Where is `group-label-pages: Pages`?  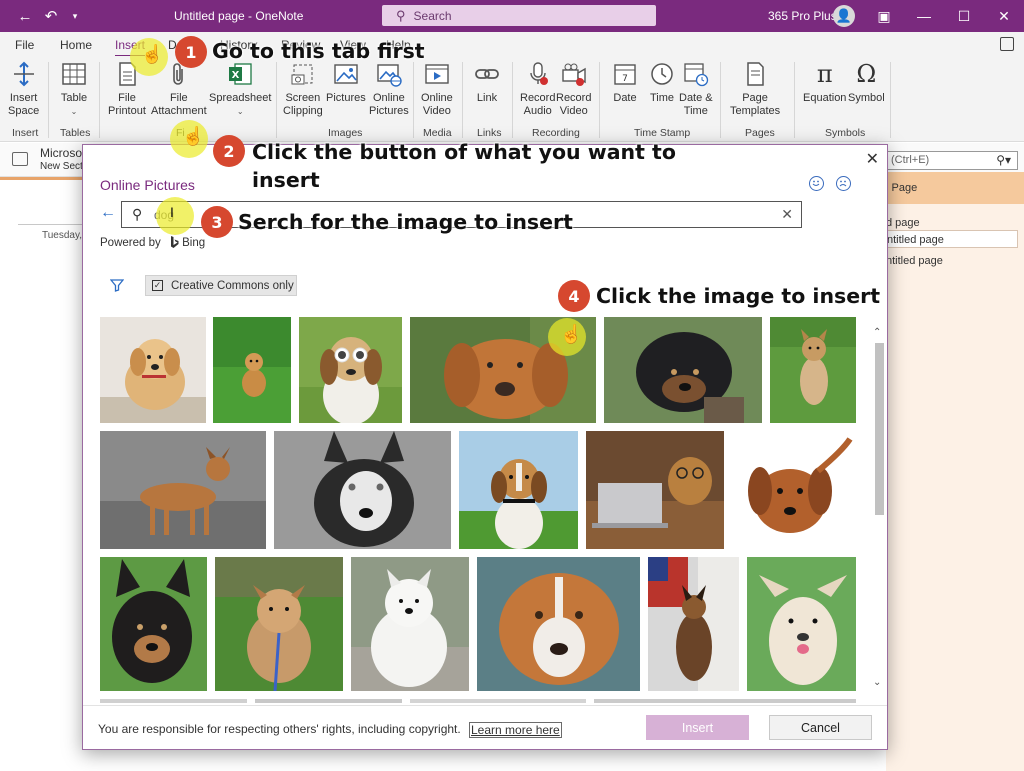
group-label-pages: Pages is located at coordinates (760, 133).